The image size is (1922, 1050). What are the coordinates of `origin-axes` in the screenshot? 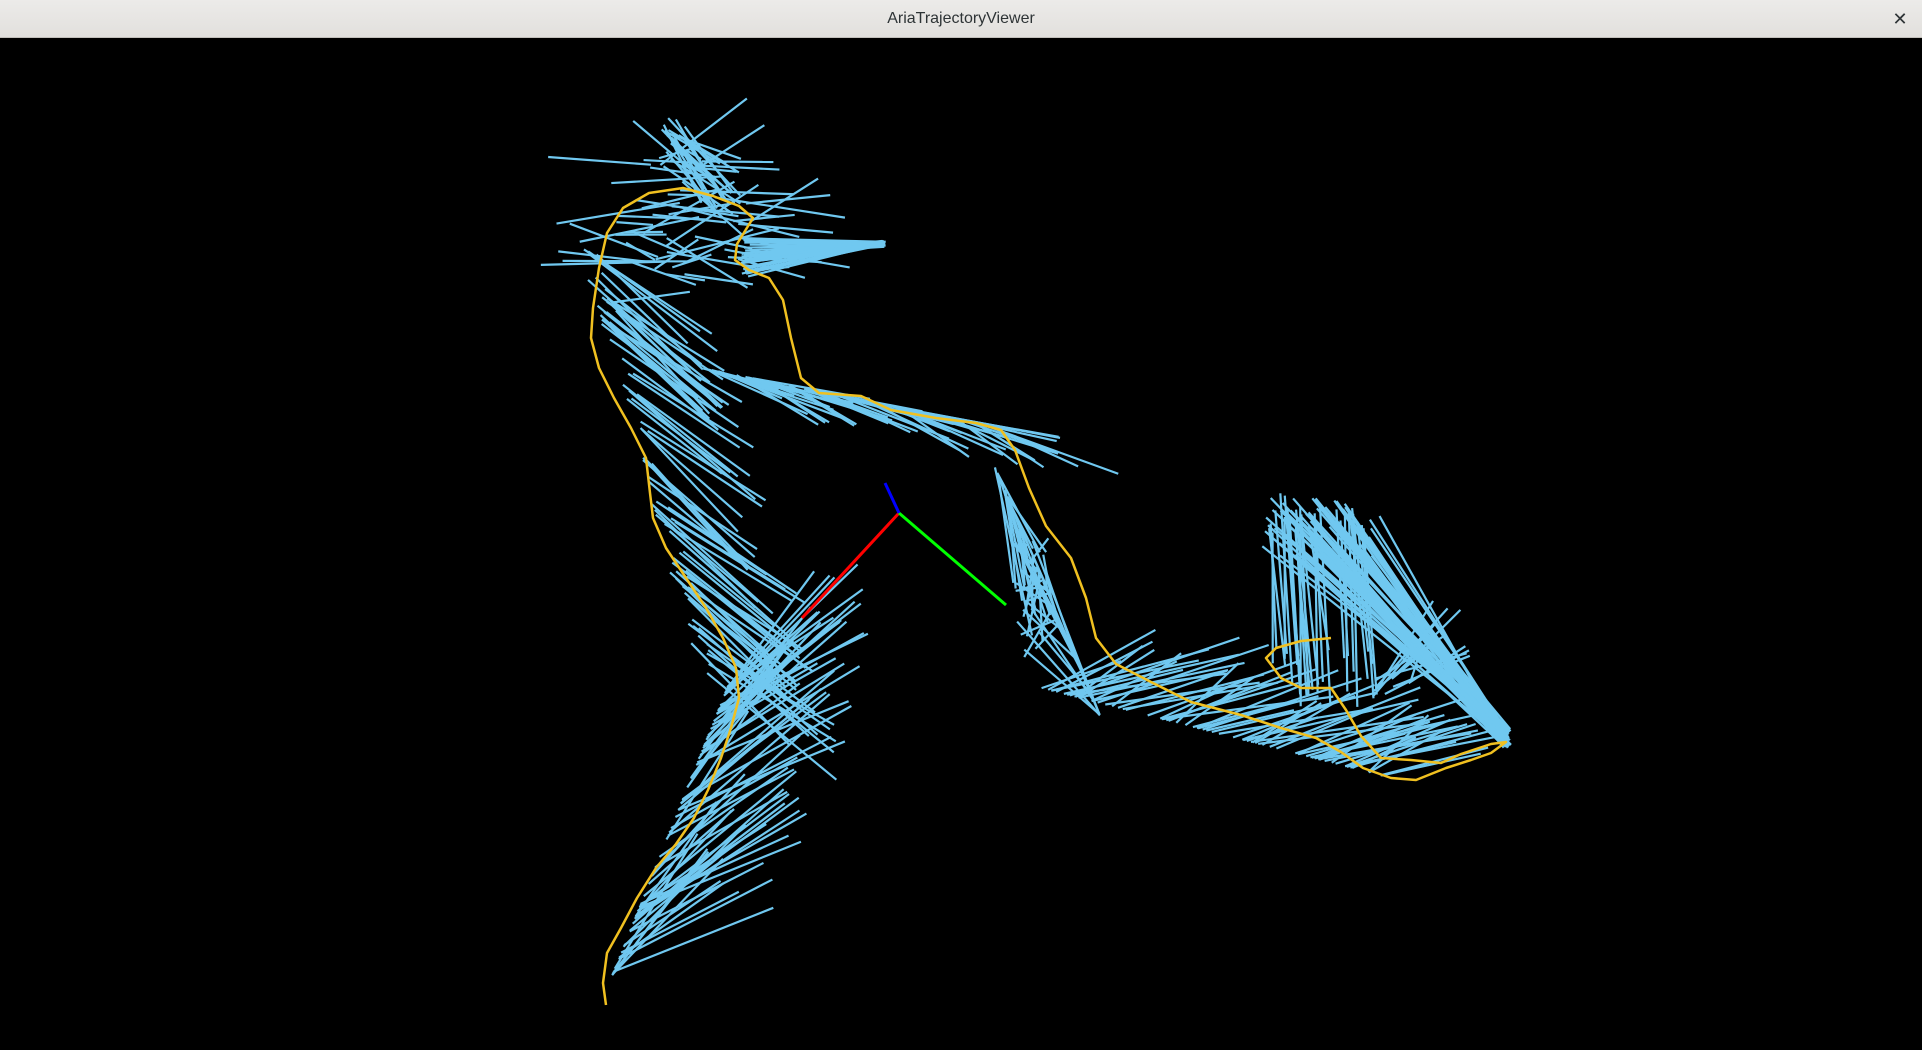 It's located at (903, 551).